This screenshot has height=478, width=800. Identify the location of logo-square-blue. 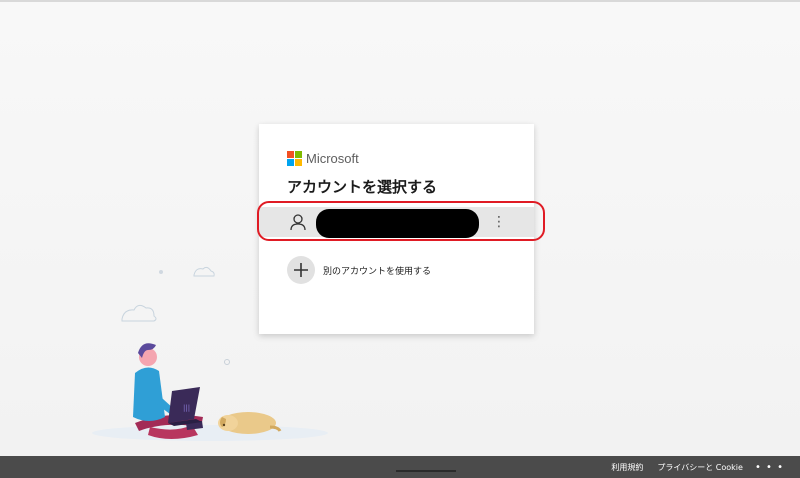
(290, 162).